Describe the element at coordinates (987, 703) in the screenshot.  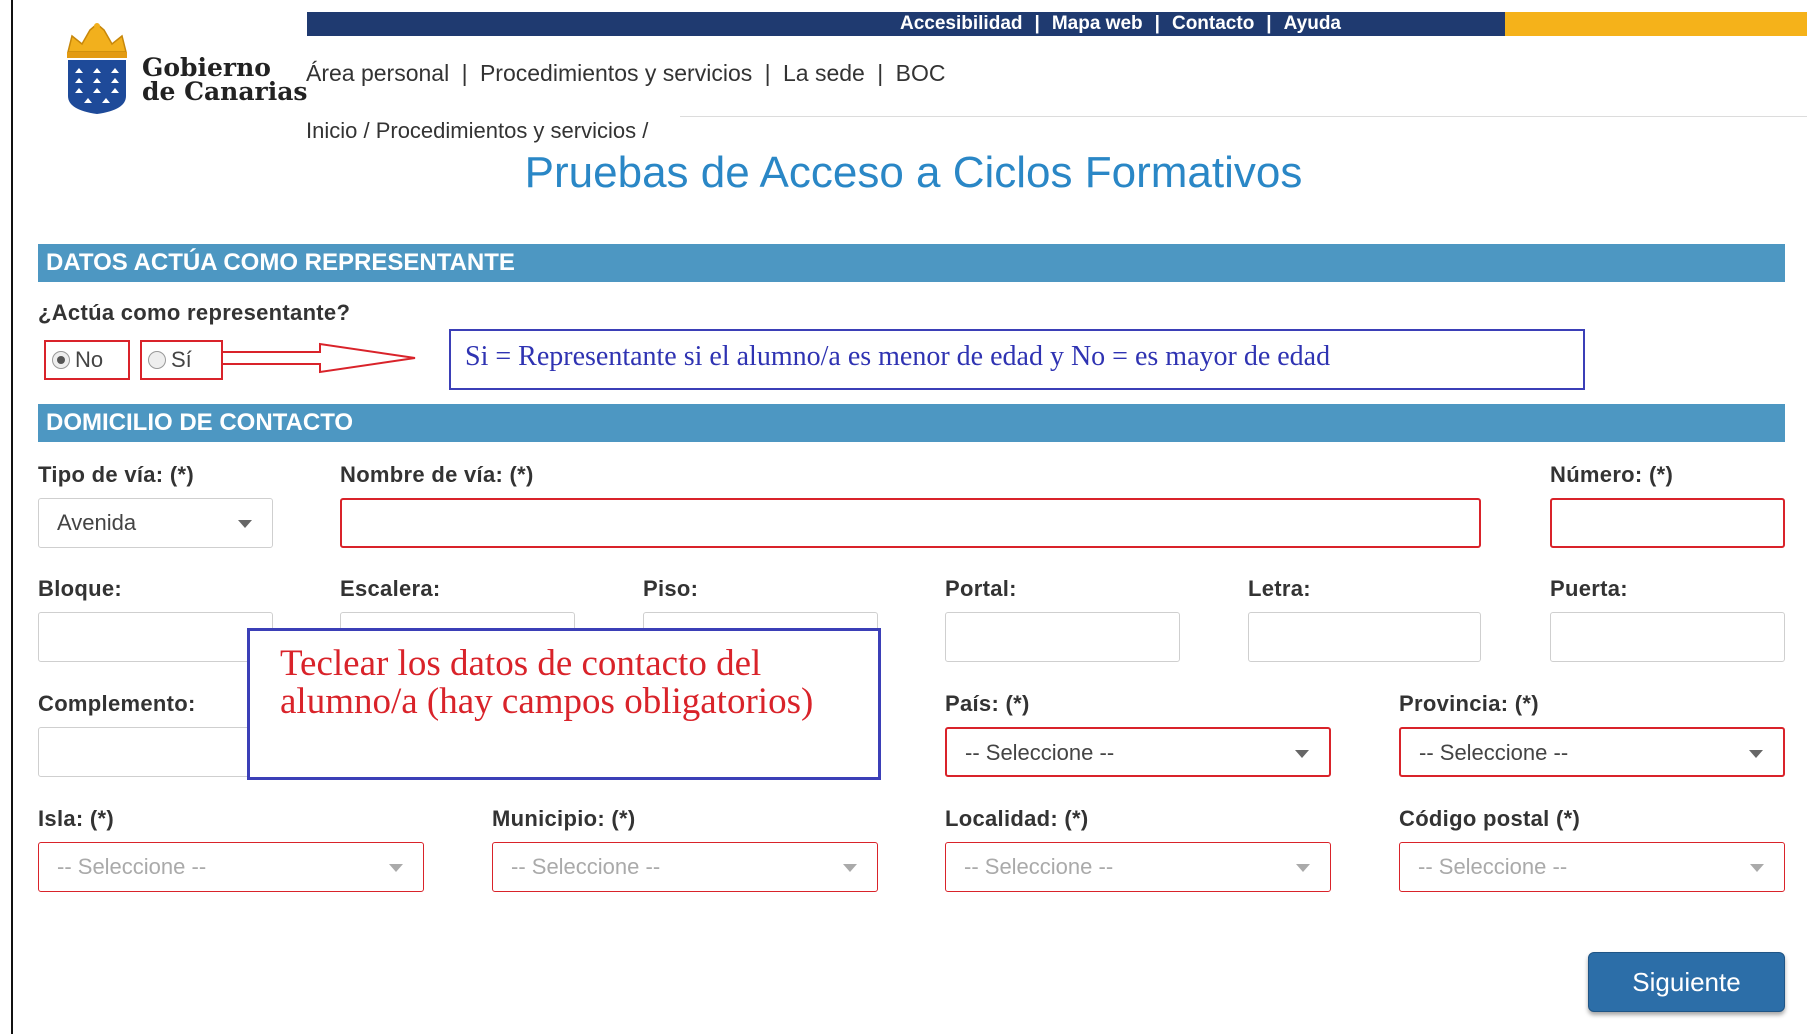
I see `pais-label: País: (*)` at that location.